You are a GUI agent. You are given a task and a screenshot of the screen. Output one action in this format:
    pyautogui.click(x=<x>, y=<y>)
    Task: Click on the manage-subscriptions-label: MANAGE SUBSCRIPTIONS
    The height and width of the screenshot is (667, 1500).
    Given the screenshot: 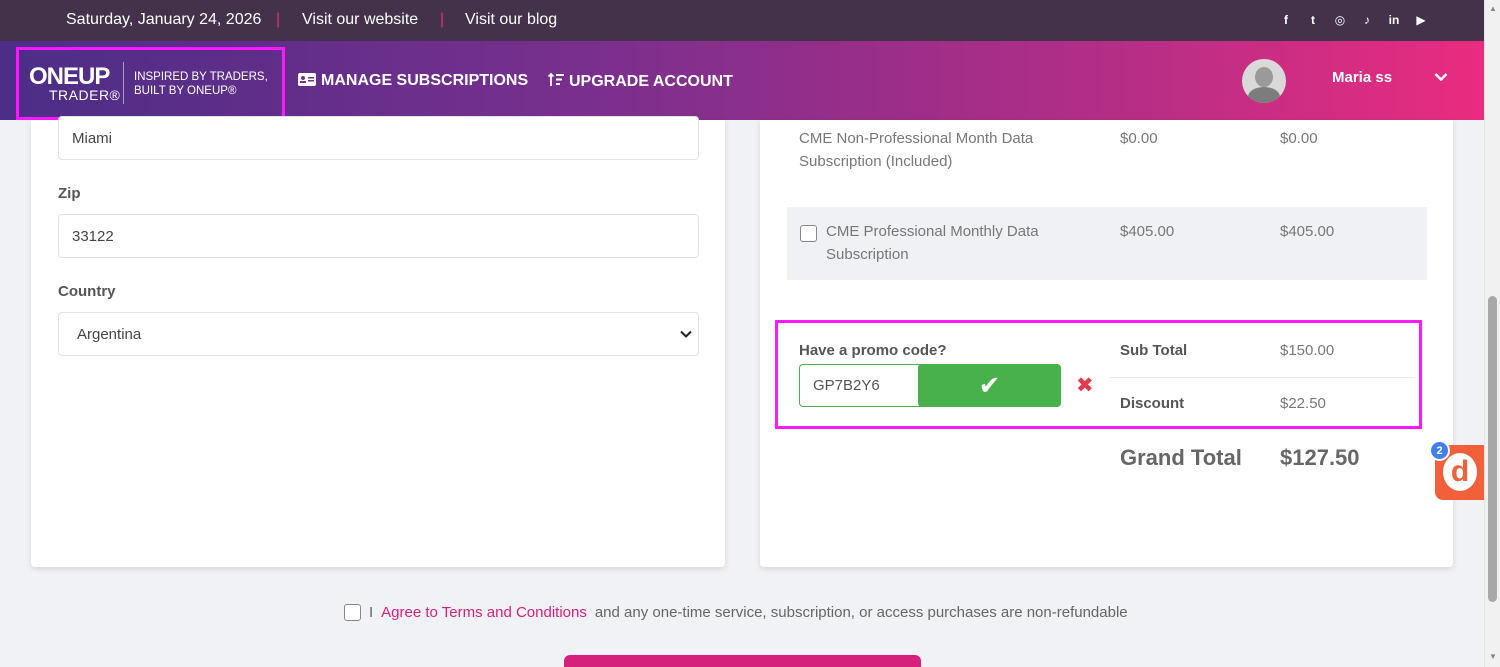 What is the action you would take?
    pyautogui.click(x=425, y=80)
    